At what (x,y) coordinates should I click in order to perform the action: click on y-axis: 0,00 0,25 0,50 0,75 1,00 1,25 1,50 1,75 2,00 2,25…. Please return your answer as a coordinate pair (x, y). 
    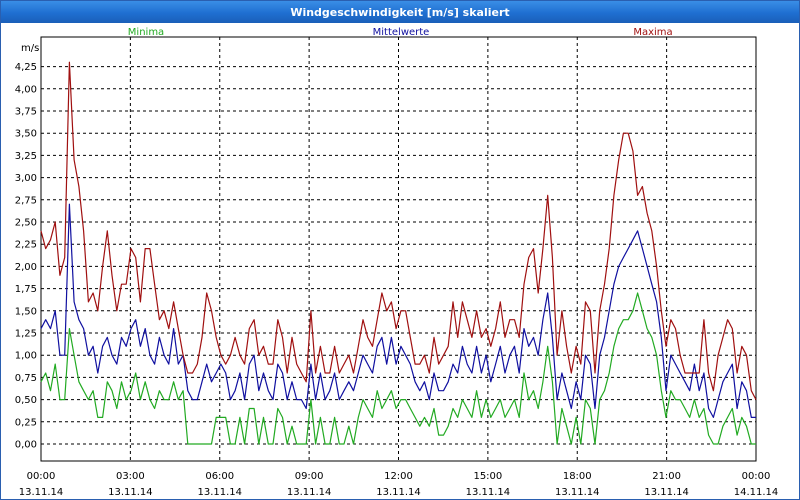
    Looking at the image, I should click on (26, 256).